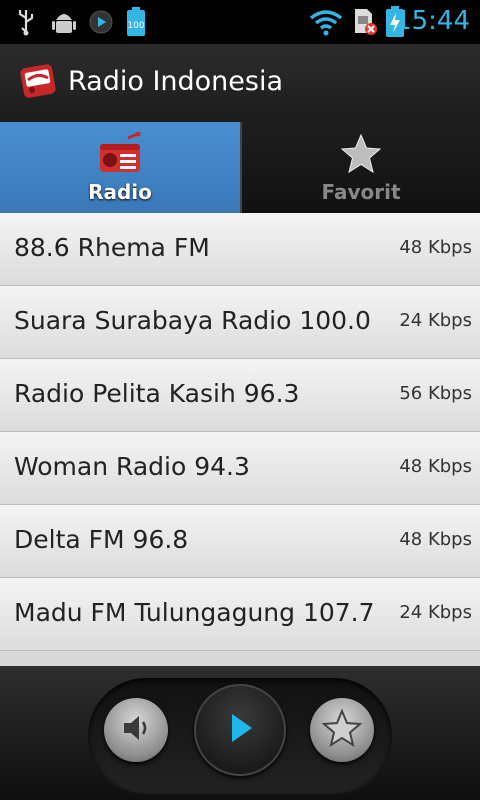 Image resolution: width=480 pixels, height=800 pixels. Describe the element at coordinates (135, 26) in the screenshot. I see `battery-badge-text: 100` at that location.